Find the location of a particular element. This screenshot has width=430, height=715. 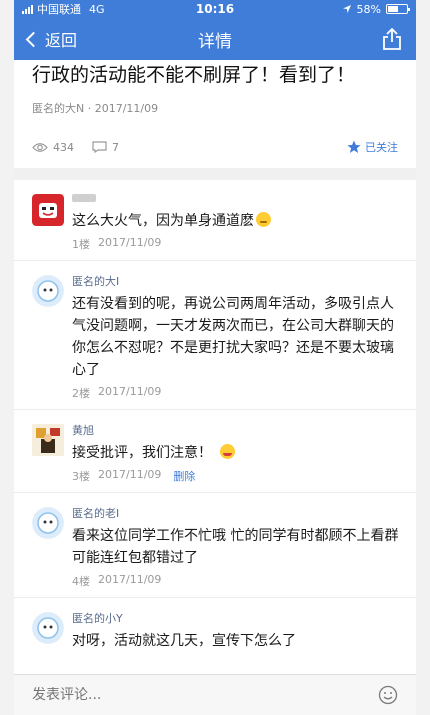

nav-bar: 返回 详情 is located at coordinates (215, 39).